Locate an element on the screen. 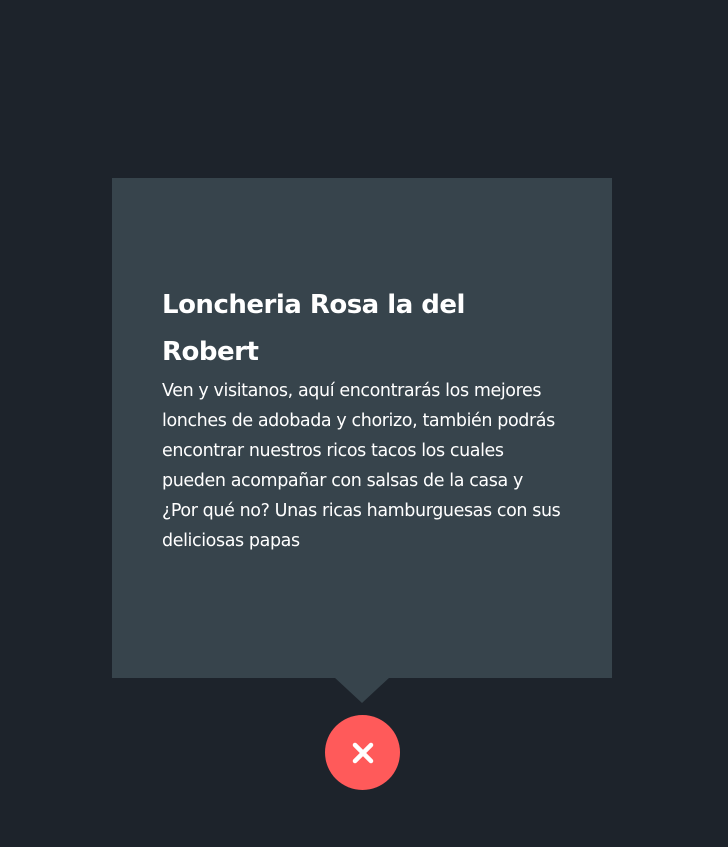  card-title: Loncheria Rosa la del Robert is located at coordinates (313, 328).